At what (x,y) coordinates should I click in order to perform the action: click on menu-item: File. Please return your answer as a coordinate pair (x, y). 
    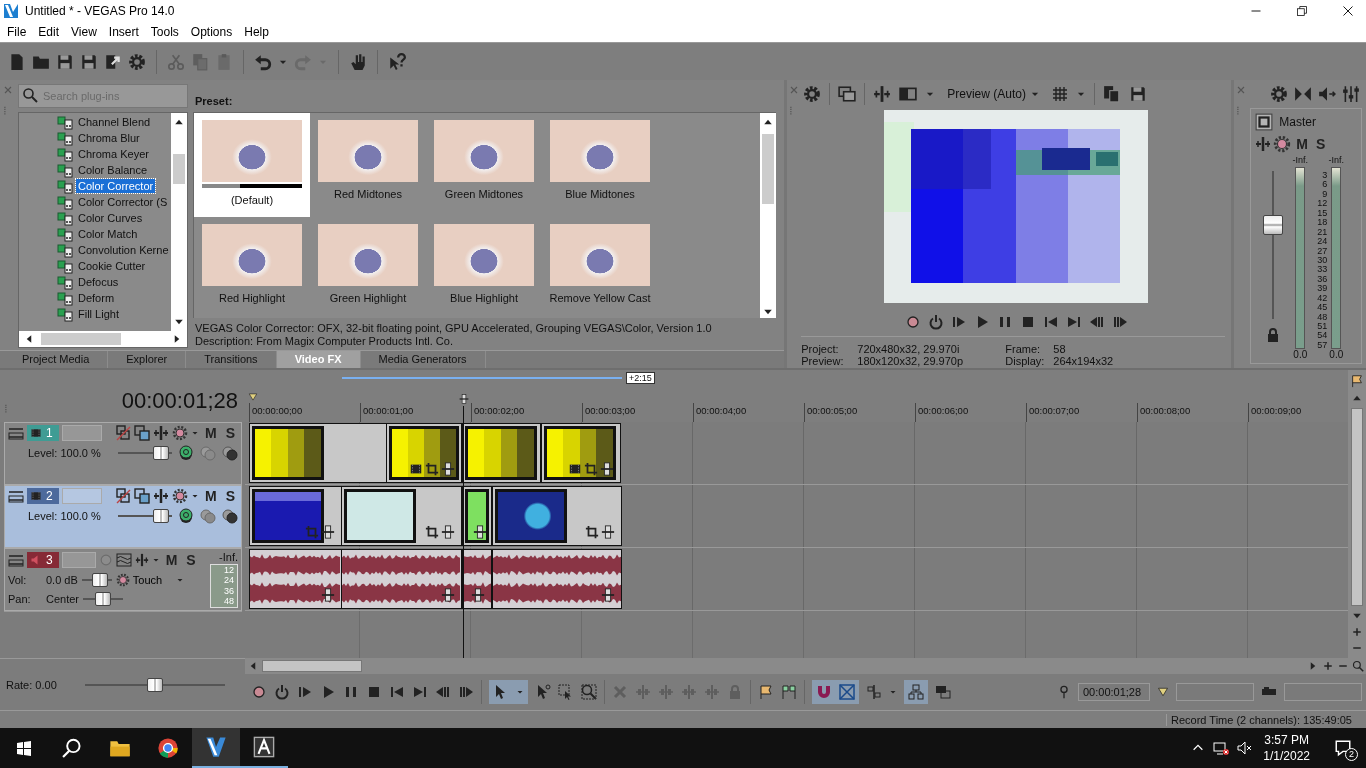
    Looking at the image, I should click on (17, 32).